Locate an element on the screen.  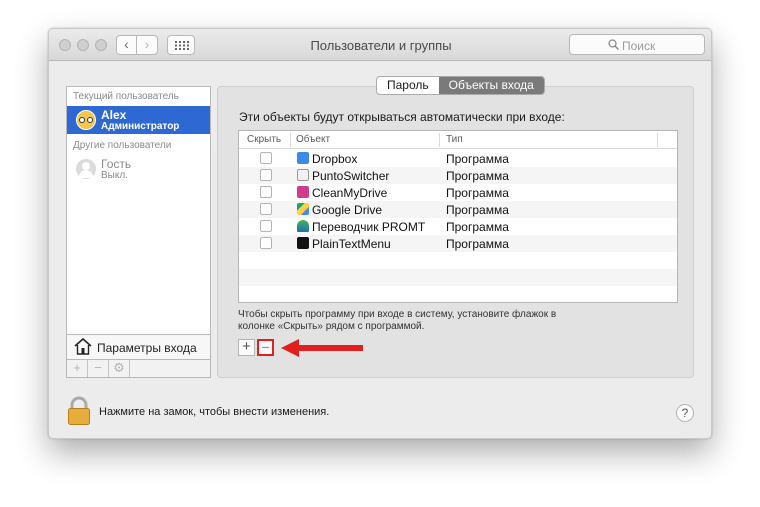
remove-user-button: − is located at coordinates (98, 368).